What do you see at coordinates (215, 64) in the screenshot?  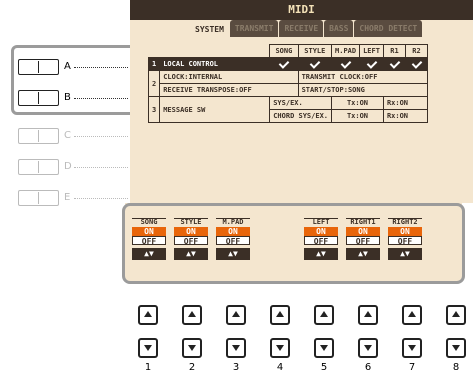 I see `row-label: LOCAL CONTROL` at bounding box center [215, 64].